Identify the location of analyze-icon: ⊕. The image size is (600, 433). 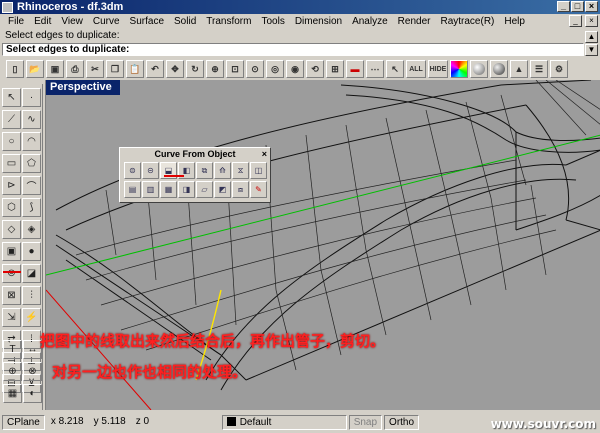
(12, 371).